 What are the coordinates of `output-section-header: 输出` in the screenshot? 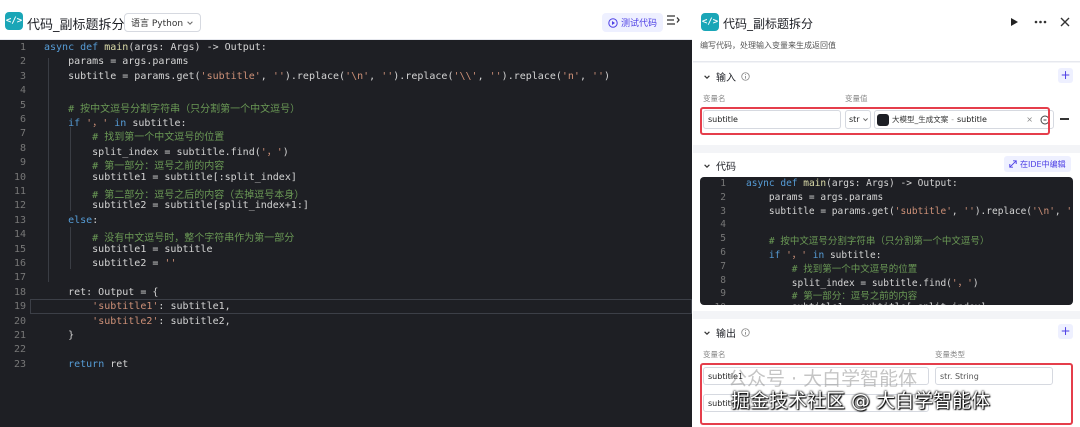 It's located at (726, 332).